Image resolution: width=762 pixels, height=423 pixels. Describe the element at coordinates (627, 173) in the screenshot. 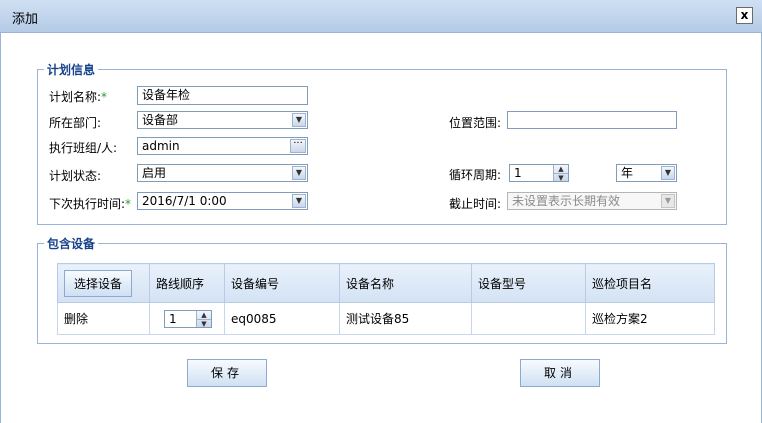

I see `cycle-unit-value: 年` at that location.